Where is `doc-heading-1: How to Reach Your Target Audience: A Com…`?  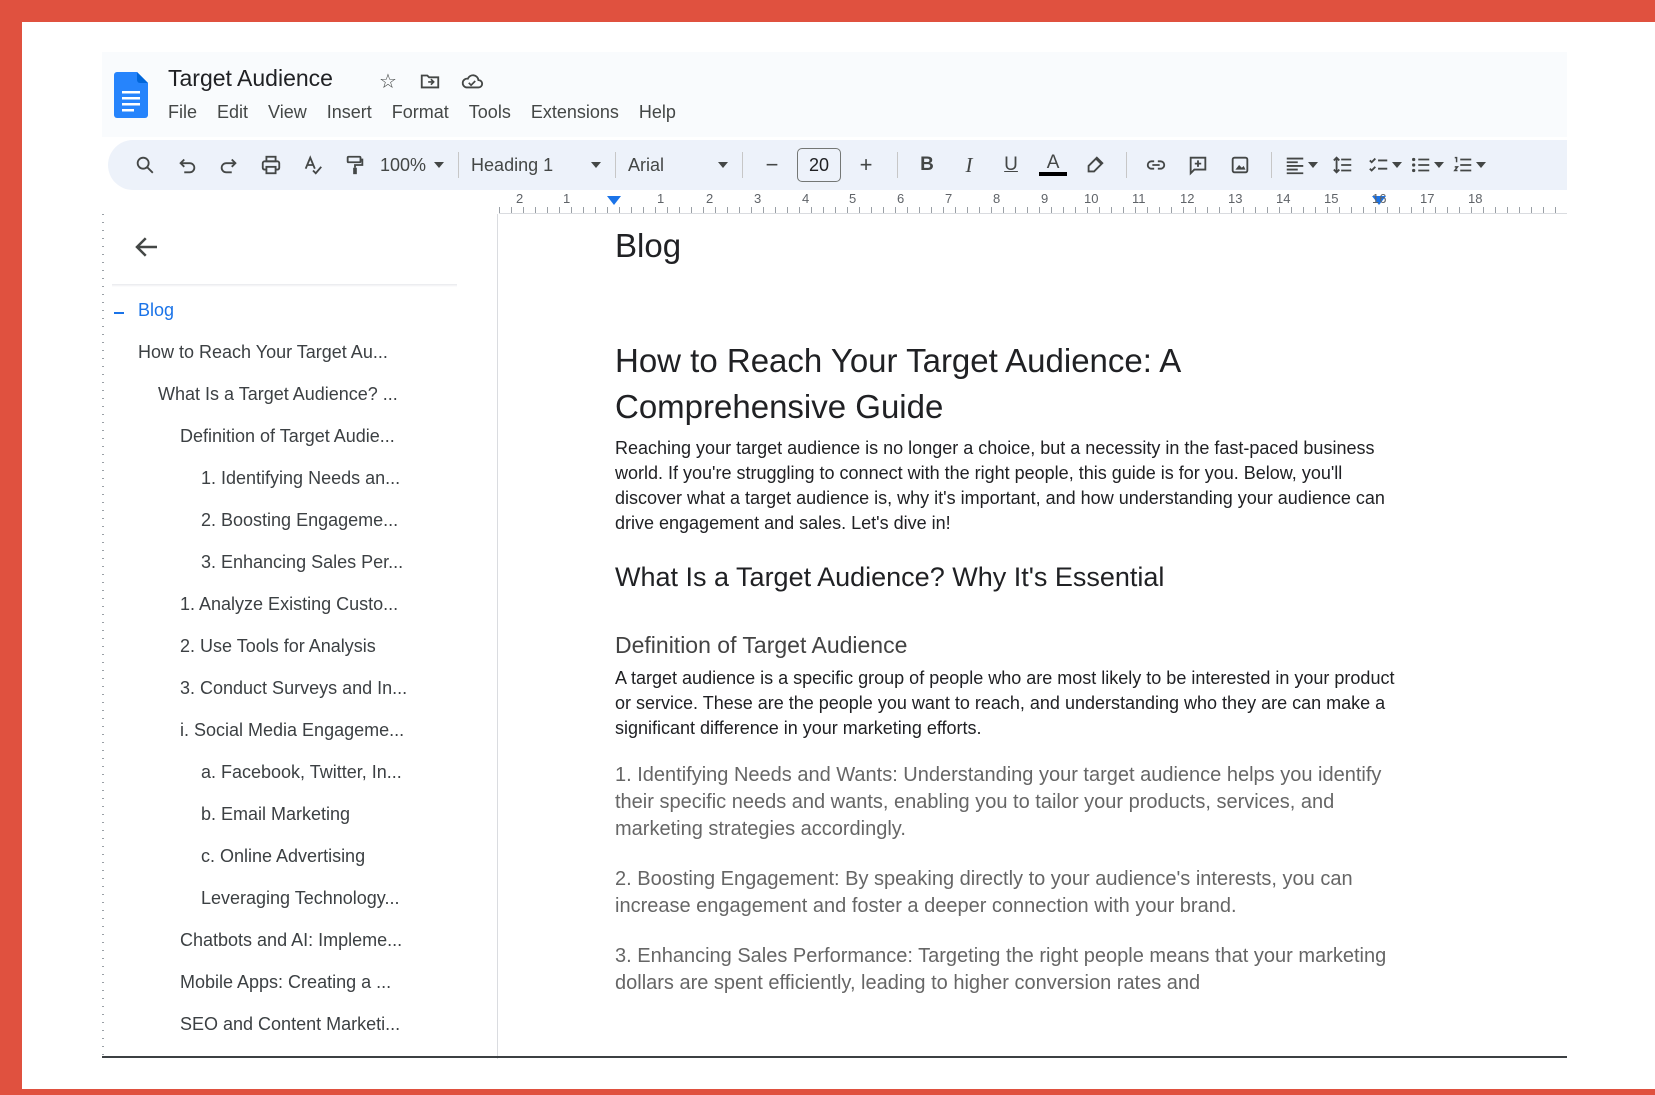 doc-heading-1: How to Reach Your Target Audience: A Com… is located at coordinates (975, 384).